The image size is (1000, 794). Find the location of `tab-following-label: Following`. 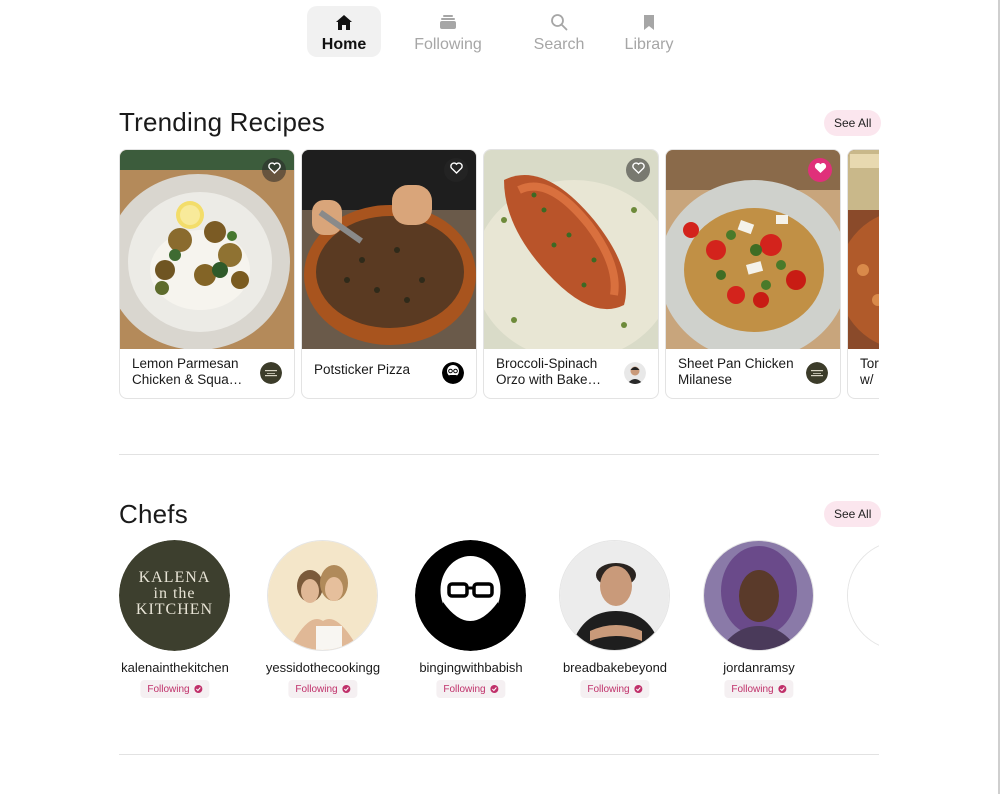

tab-following-label: Following is located at coordinates (448, 44).